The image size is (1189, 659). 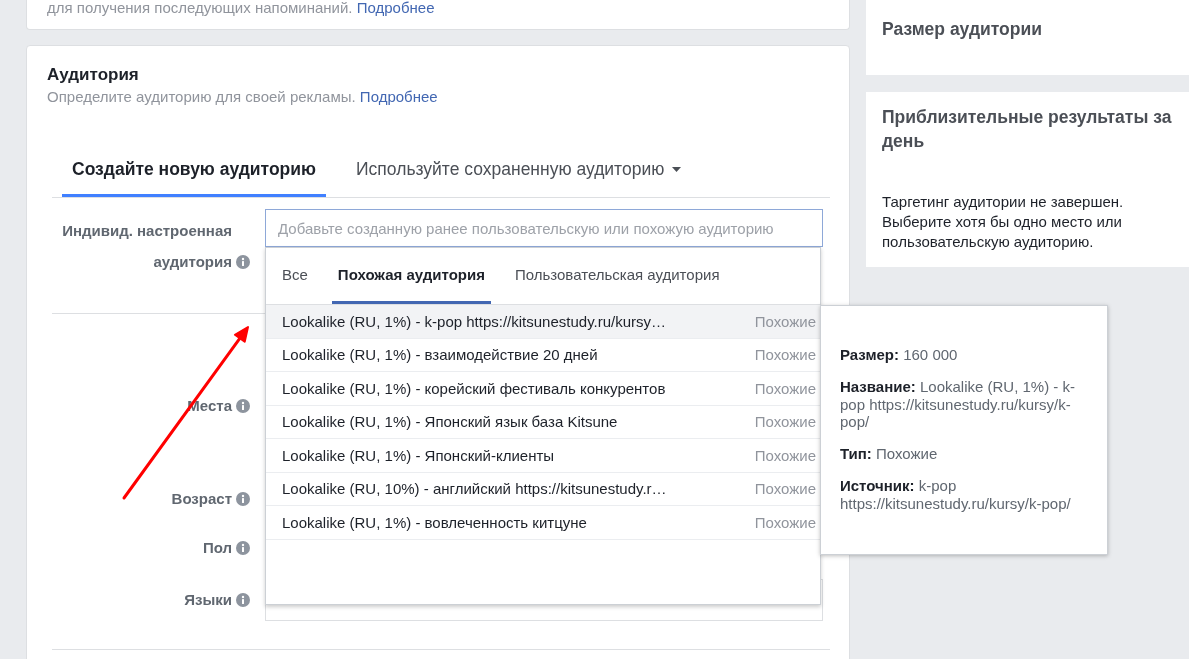 I want to click on tooltip-text: Название: Lookalike (RU, 1%) - k-pop https://kitsunestudy.ru/kursy/k-pop/, so click(x=958, y=404).